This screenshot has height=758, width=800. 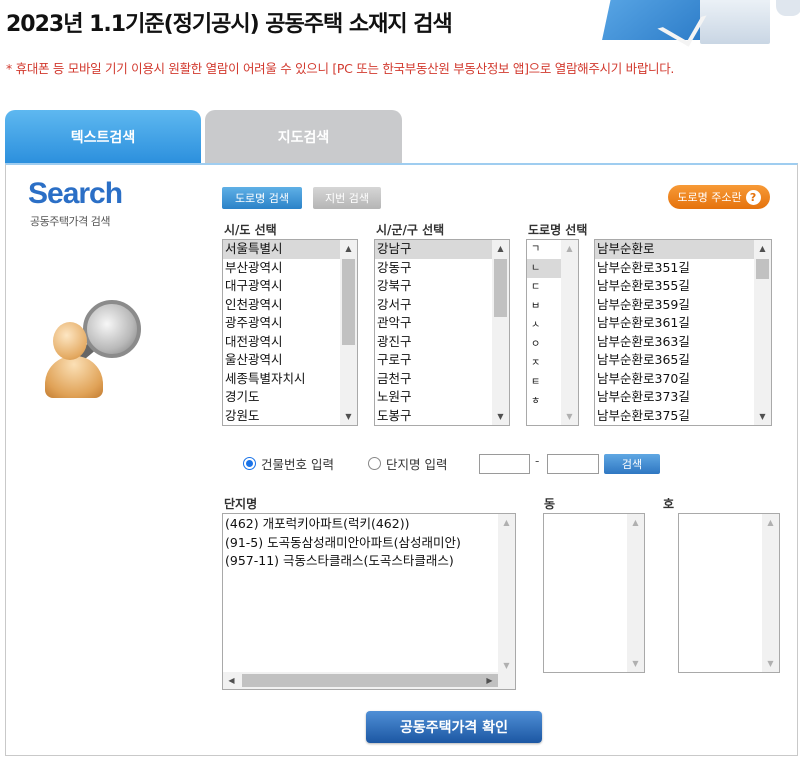 What do you see at coordinates (569, 332) in the screenshot?
I see `initial-scrollbar: ▲ ▼` at bounding box center [569, 332].